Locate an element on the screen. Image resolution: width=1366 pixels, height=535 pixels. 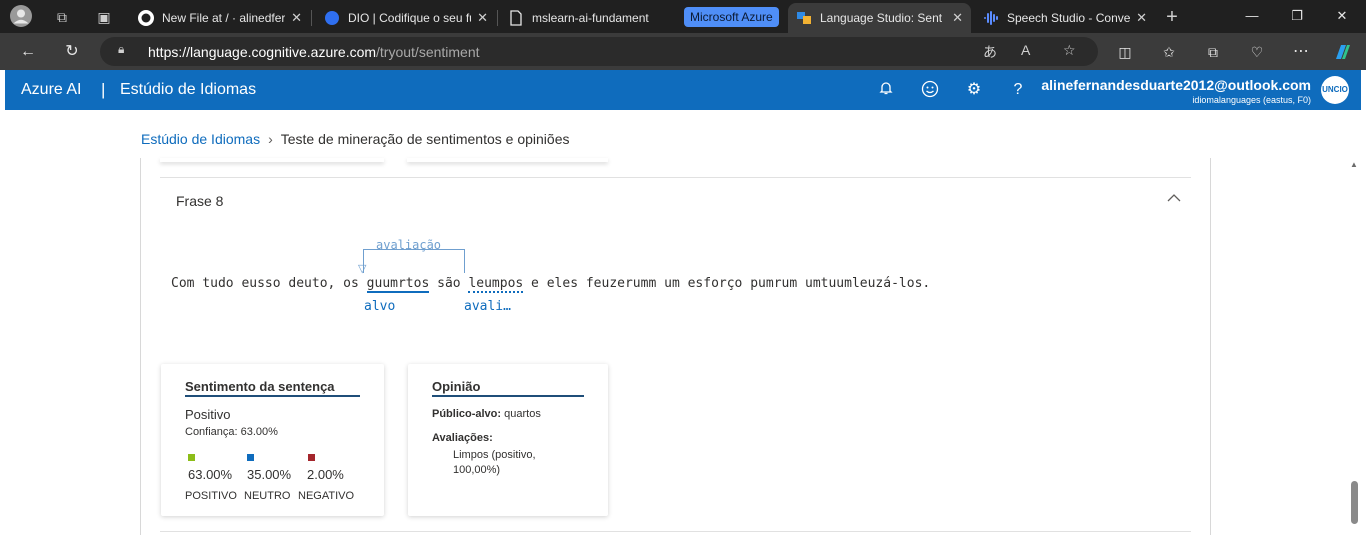
tab-github: New File at / · alinedfer ✕ is located at coordinates (220, 18).